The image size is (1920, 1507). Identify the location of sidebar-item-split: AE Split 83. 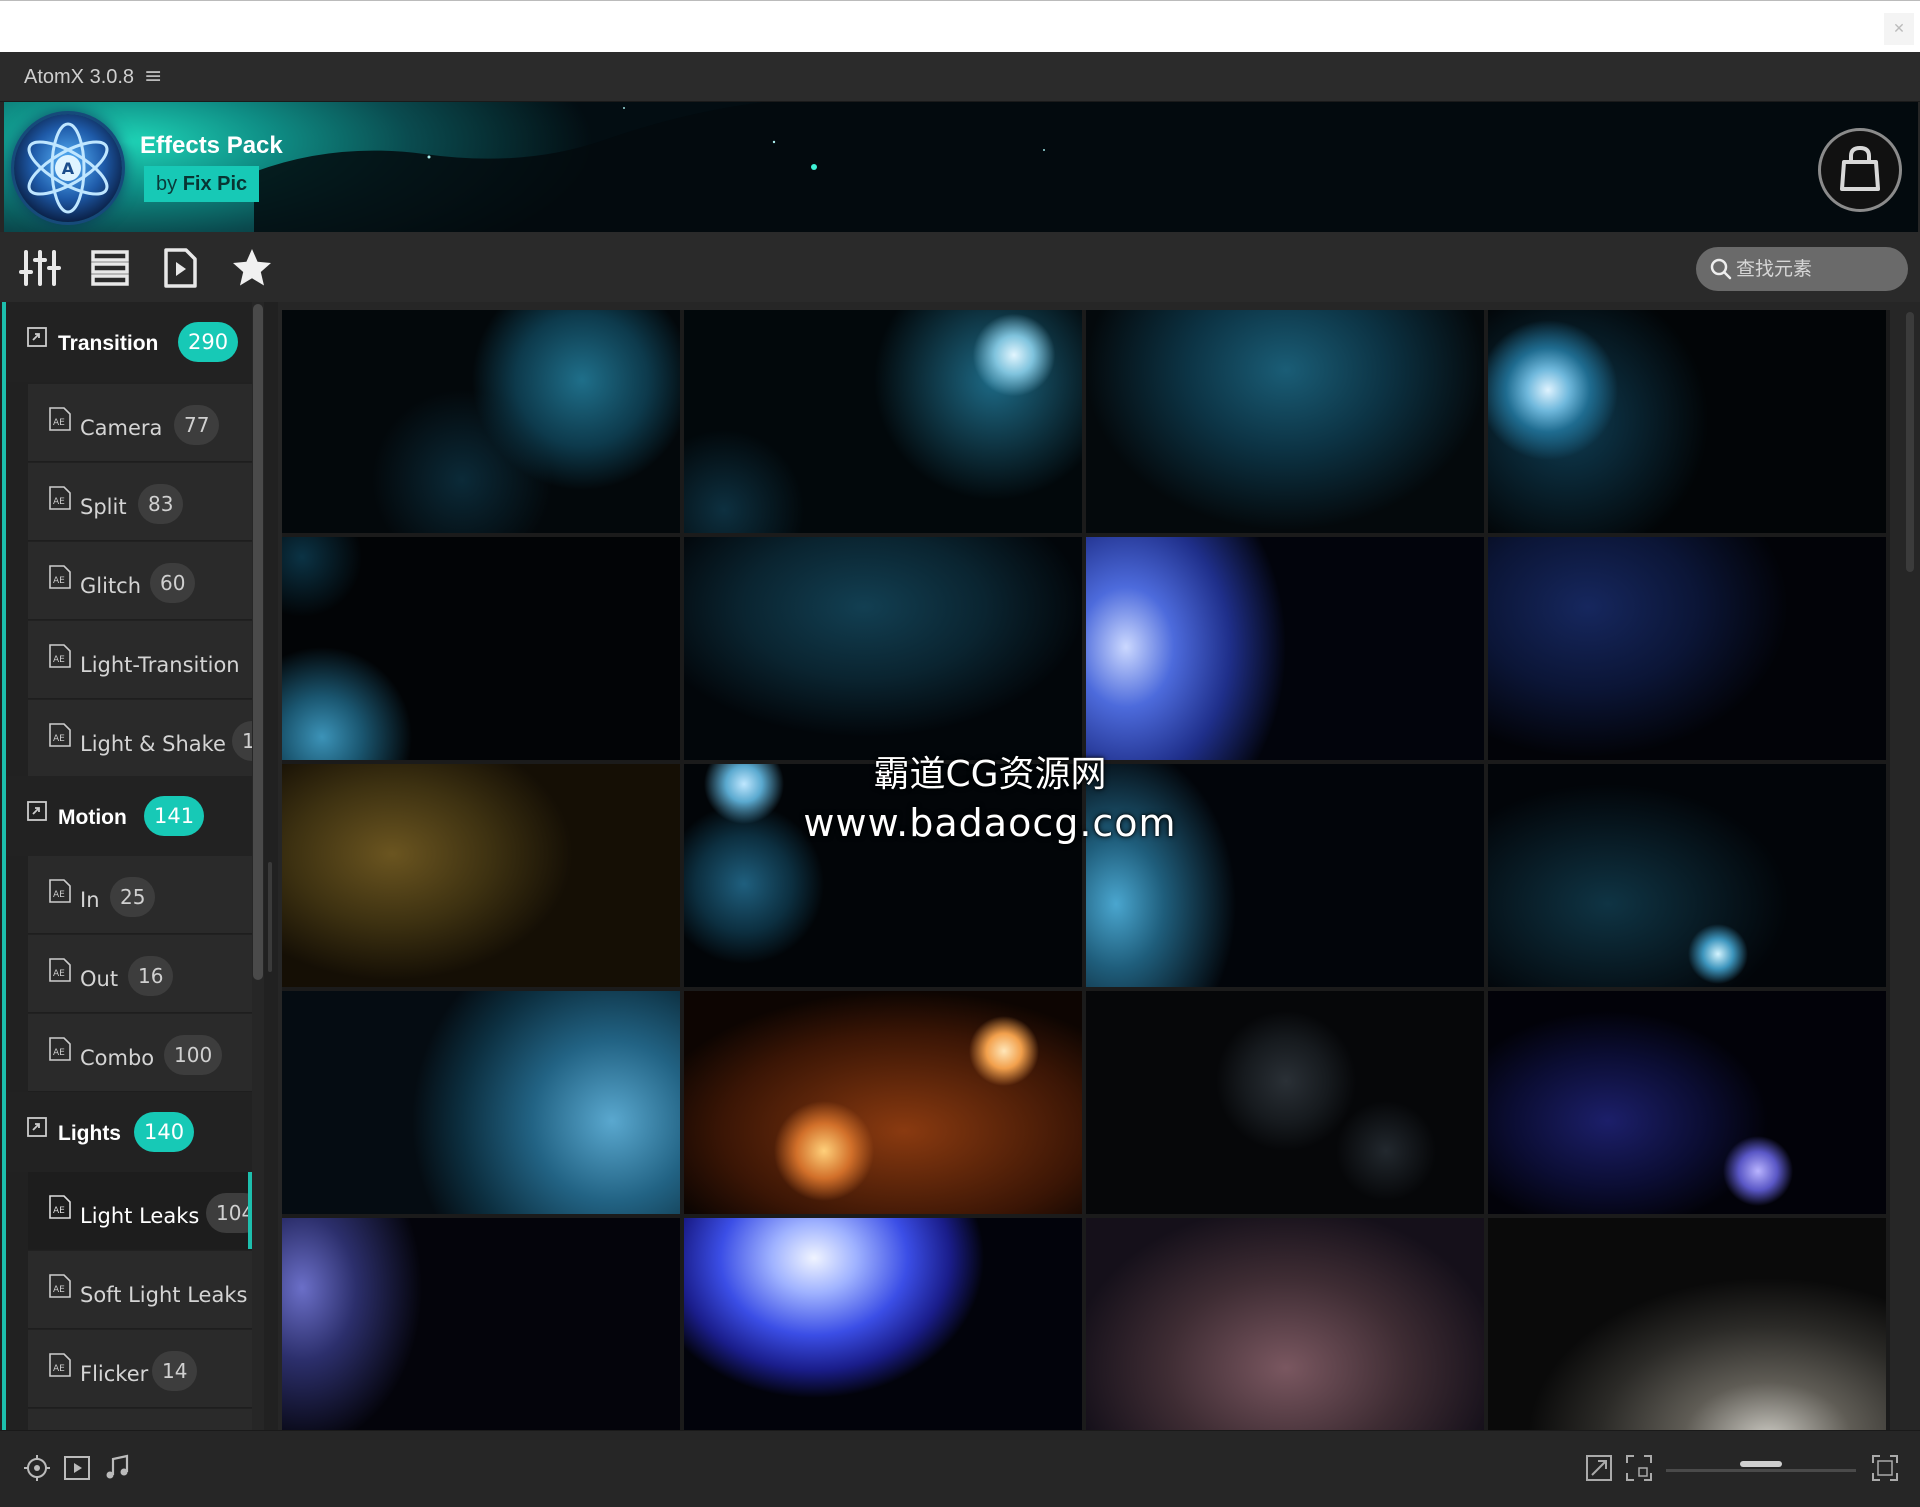
(140, 502).